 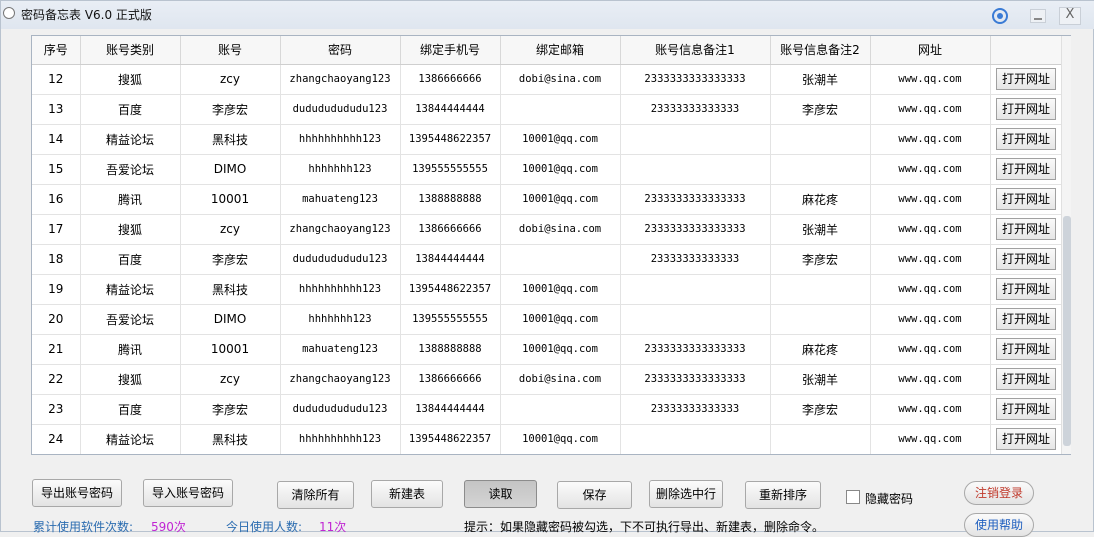 I want to click on column-header-account: 账号, so click(x=230, y=50).